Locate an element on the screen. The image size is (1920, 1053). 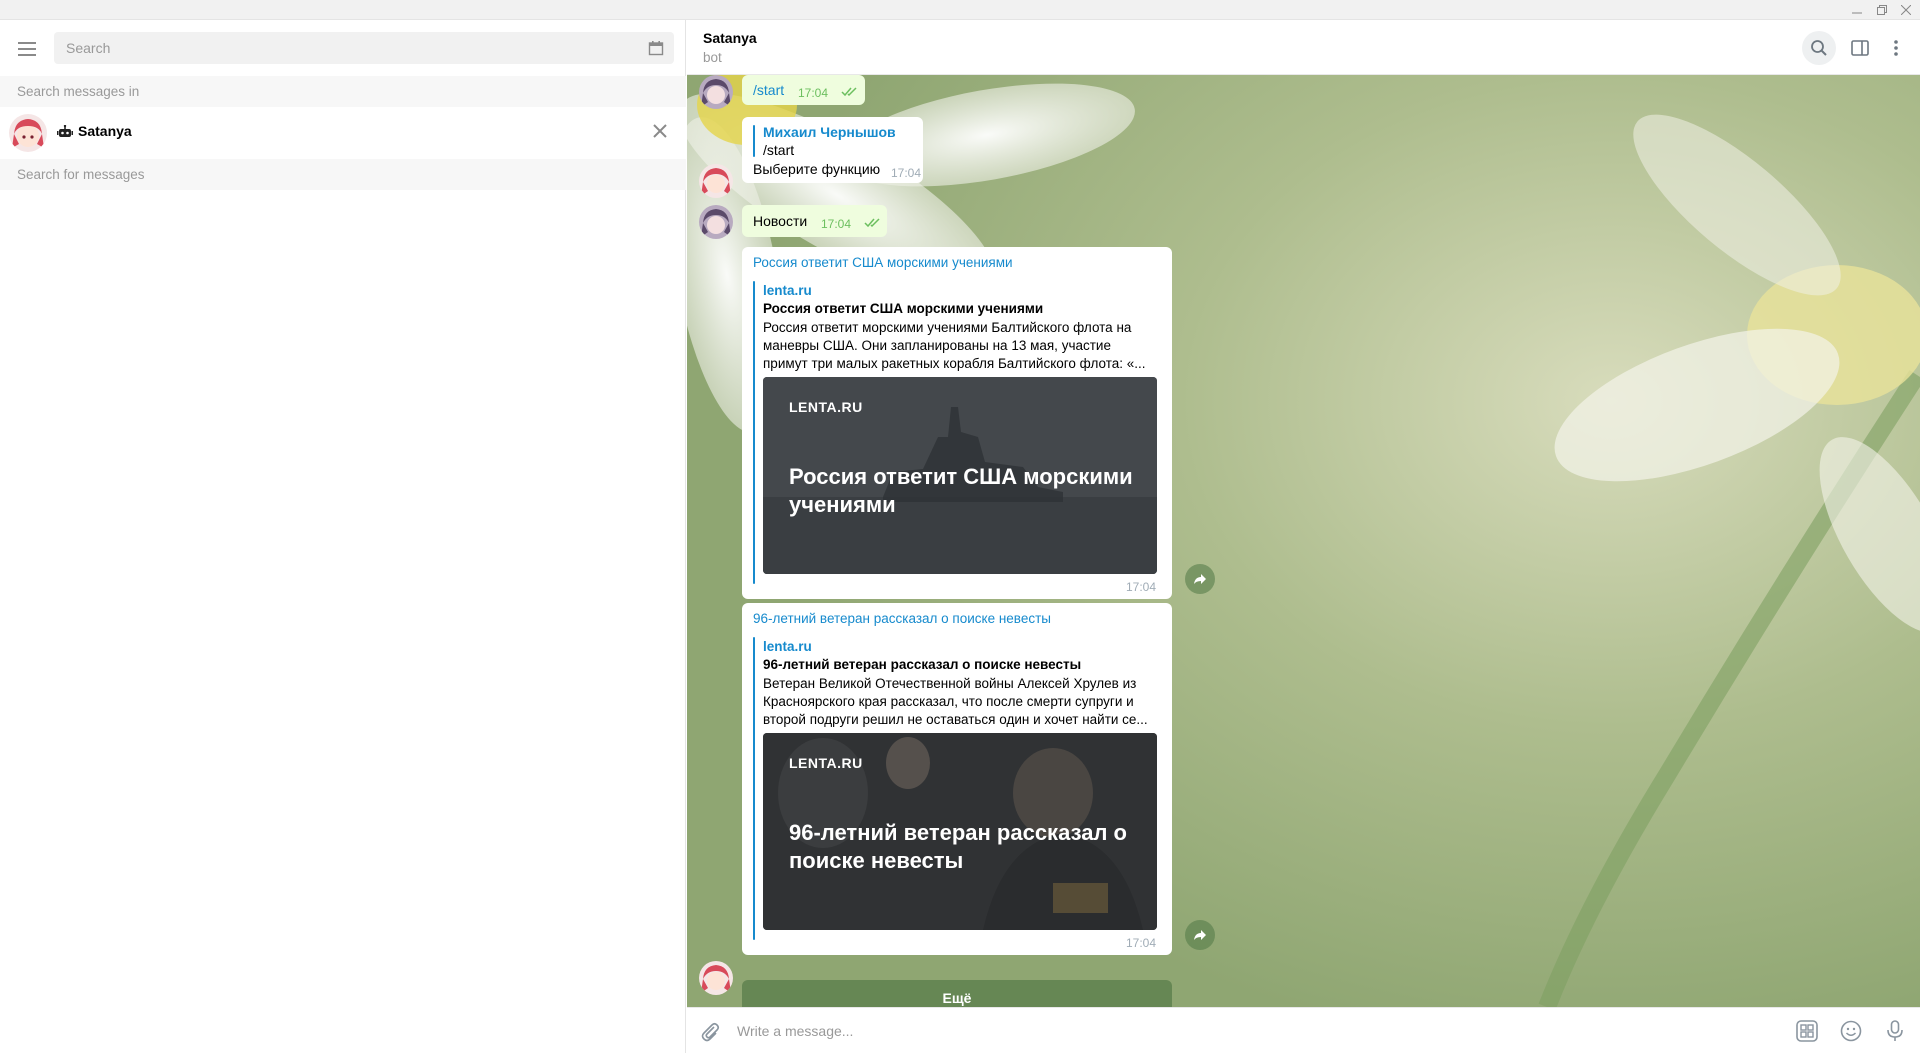
attach-icon is located at coordinates (711, 1032).